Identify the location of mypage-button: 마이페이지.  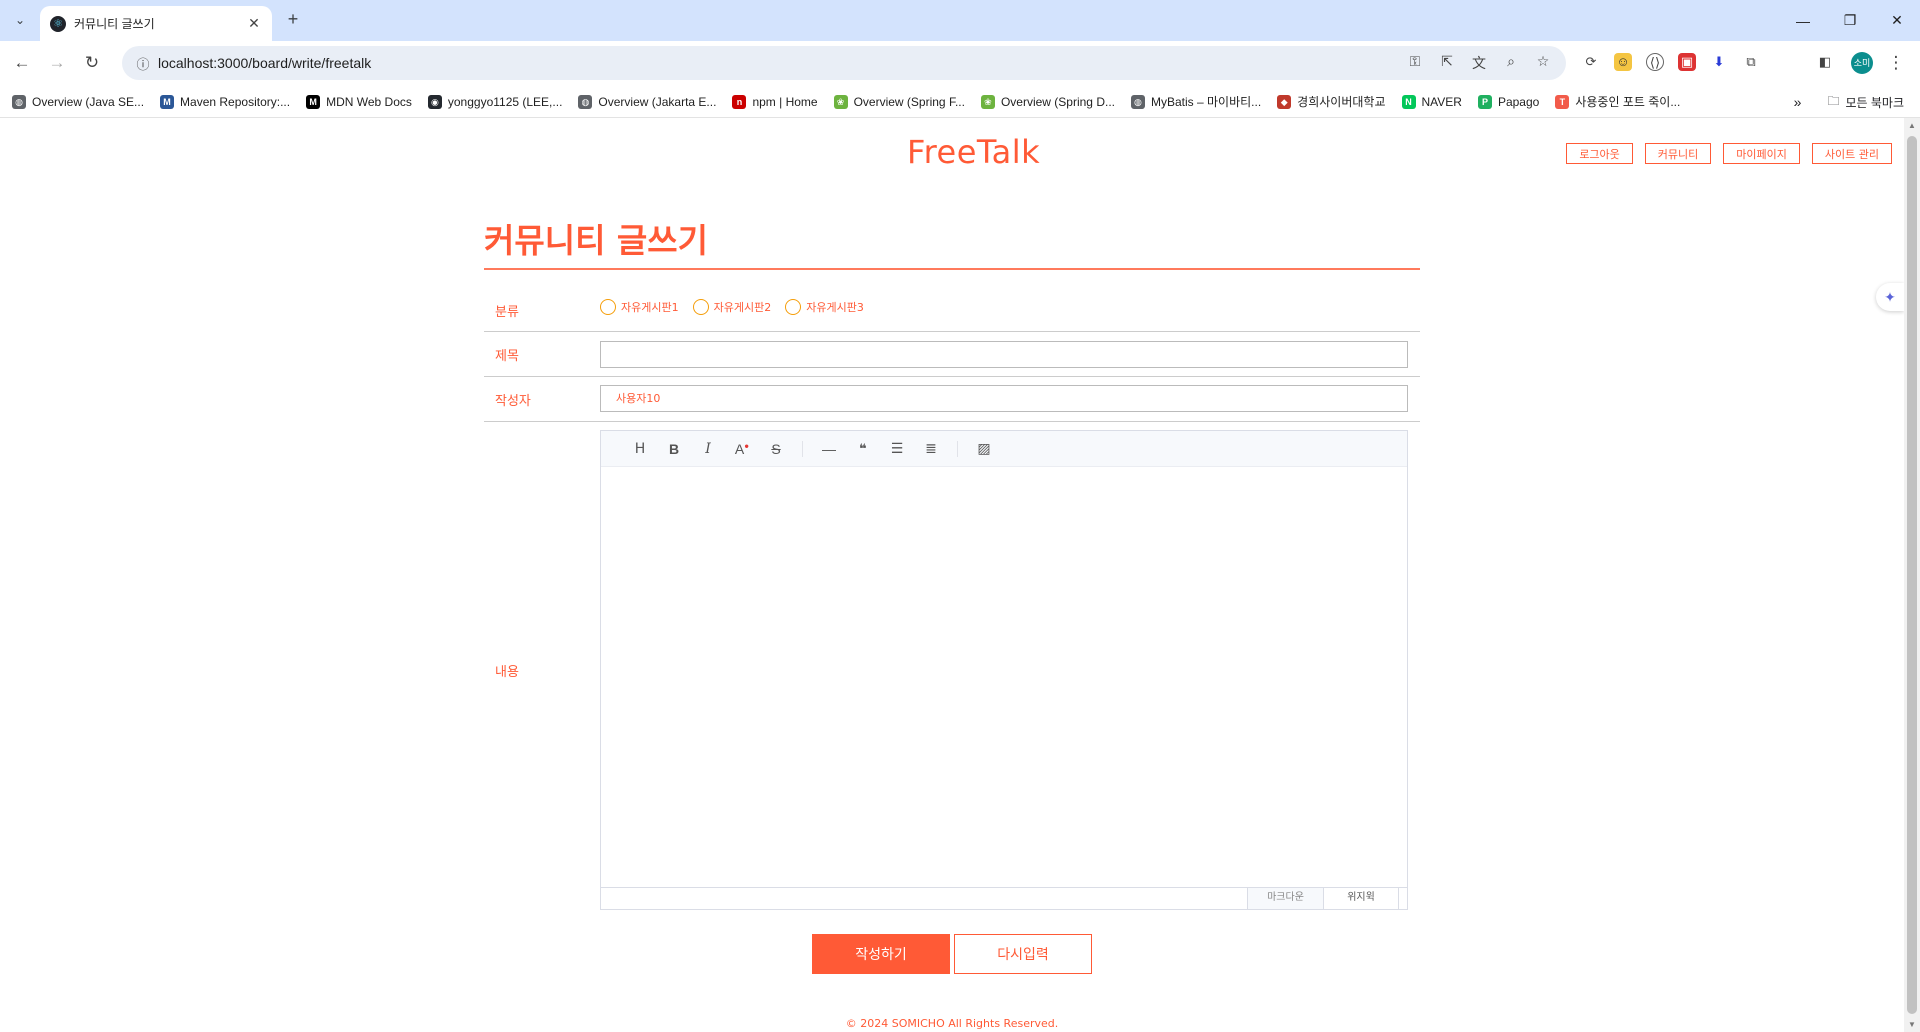
(1761, 153).